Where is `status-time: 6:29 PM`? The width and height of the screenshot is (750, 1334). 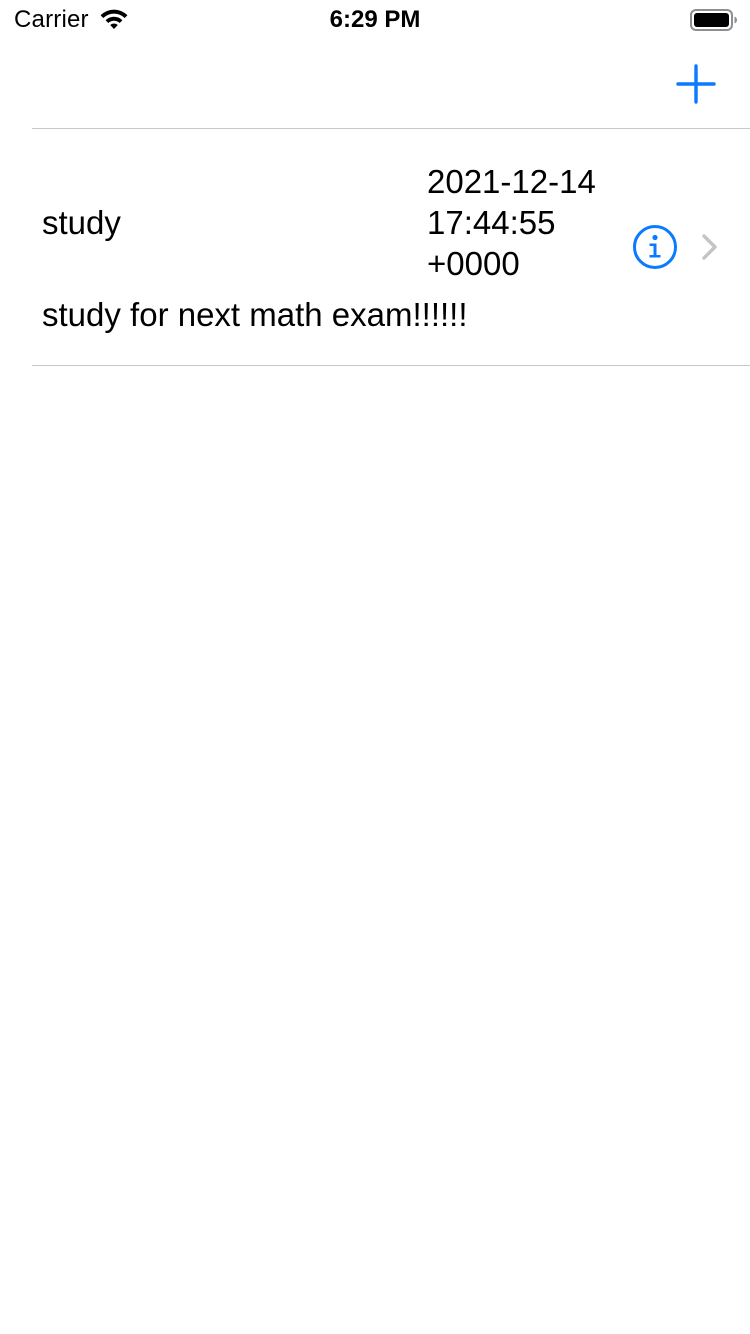
status-time: 6:29 PM is located at coordinates (375, 19).